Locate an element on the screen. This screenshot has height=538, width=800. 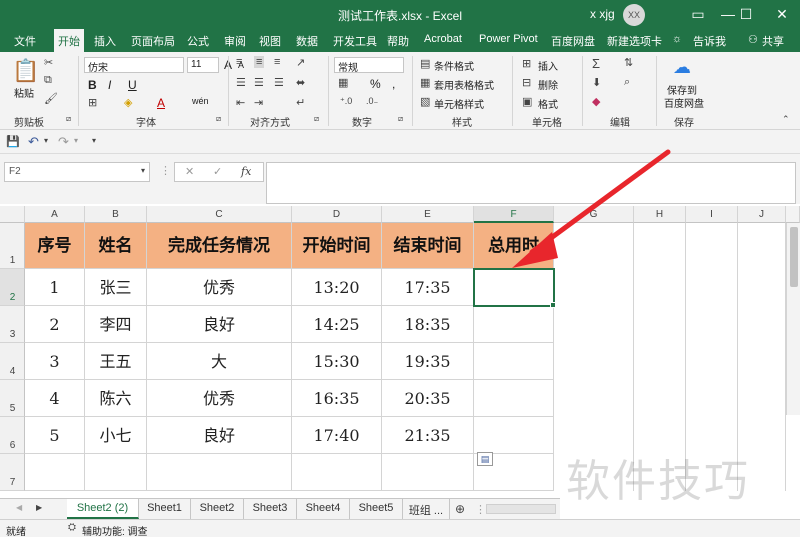
row-header: 3 is located at coordinates (12, 324).